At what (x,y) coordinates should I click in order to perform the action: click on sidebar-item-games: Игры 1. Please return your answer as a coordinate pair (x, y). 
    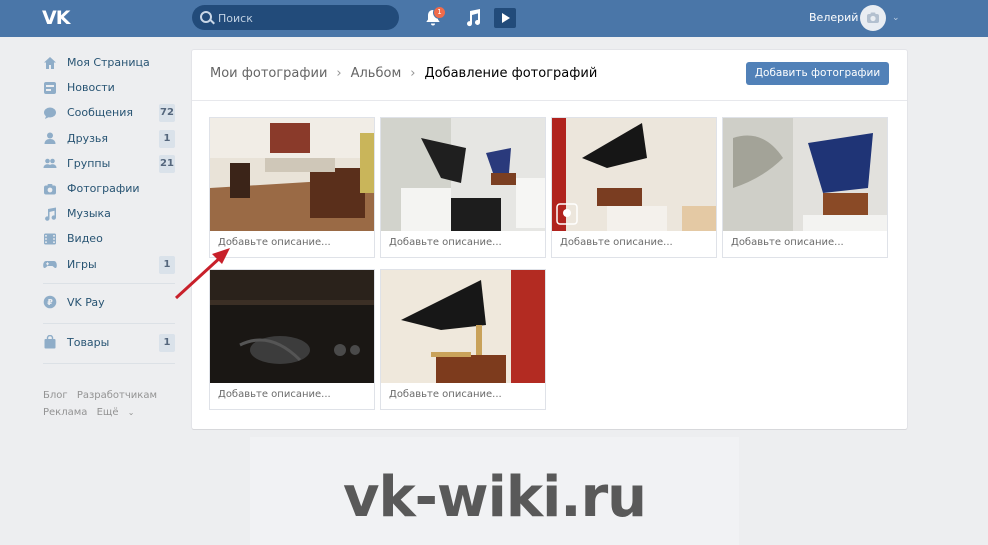
    Looking at the image, I should click on (110, 264).